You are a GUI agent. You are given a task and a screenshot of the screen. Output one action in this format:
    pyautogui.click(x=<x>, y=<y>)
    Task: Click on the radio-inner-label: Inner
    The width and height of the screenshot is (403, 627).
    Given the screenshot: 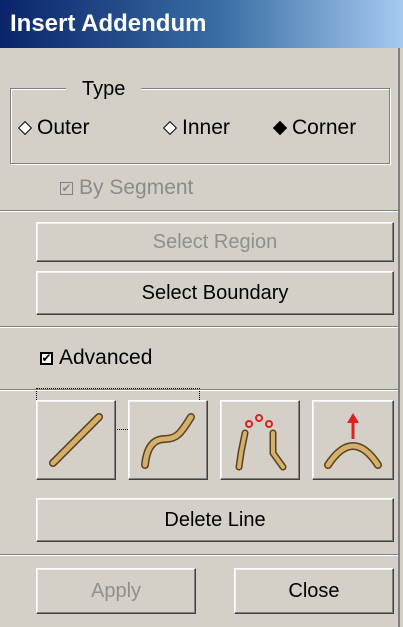 What is the action you would take?
    pyautogui.click(x=206, y=127)
    